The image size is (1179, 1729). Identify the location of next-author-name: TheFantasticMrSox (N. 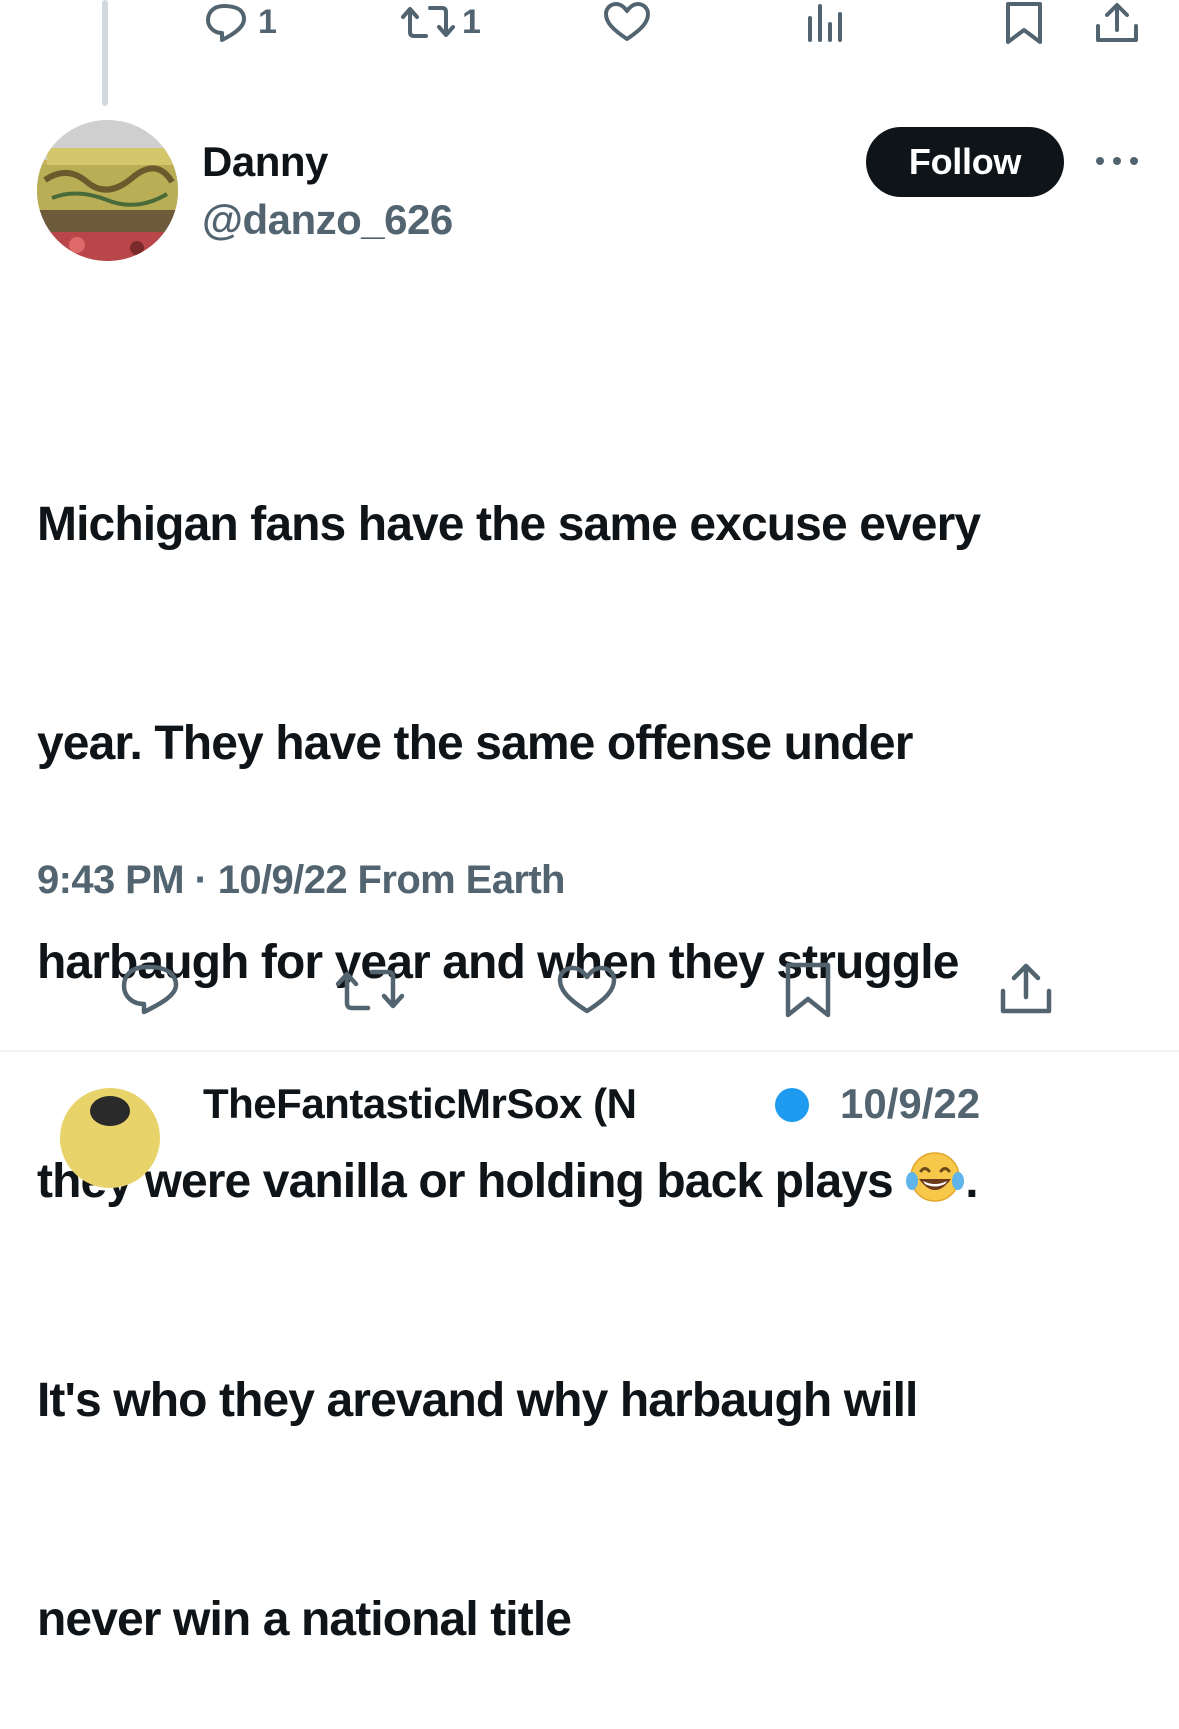
(420, 1104).